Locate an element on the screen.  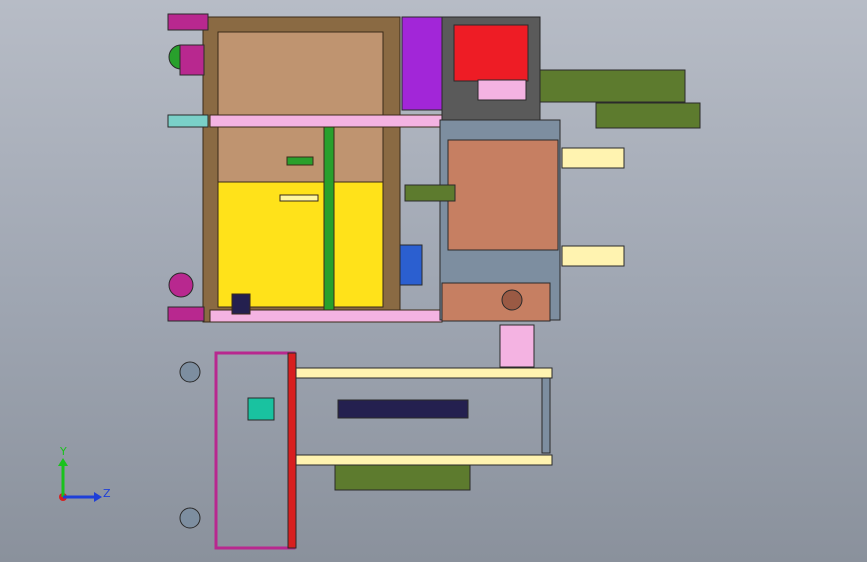
z-axis-label: Z is located at coordinates (107, 493).